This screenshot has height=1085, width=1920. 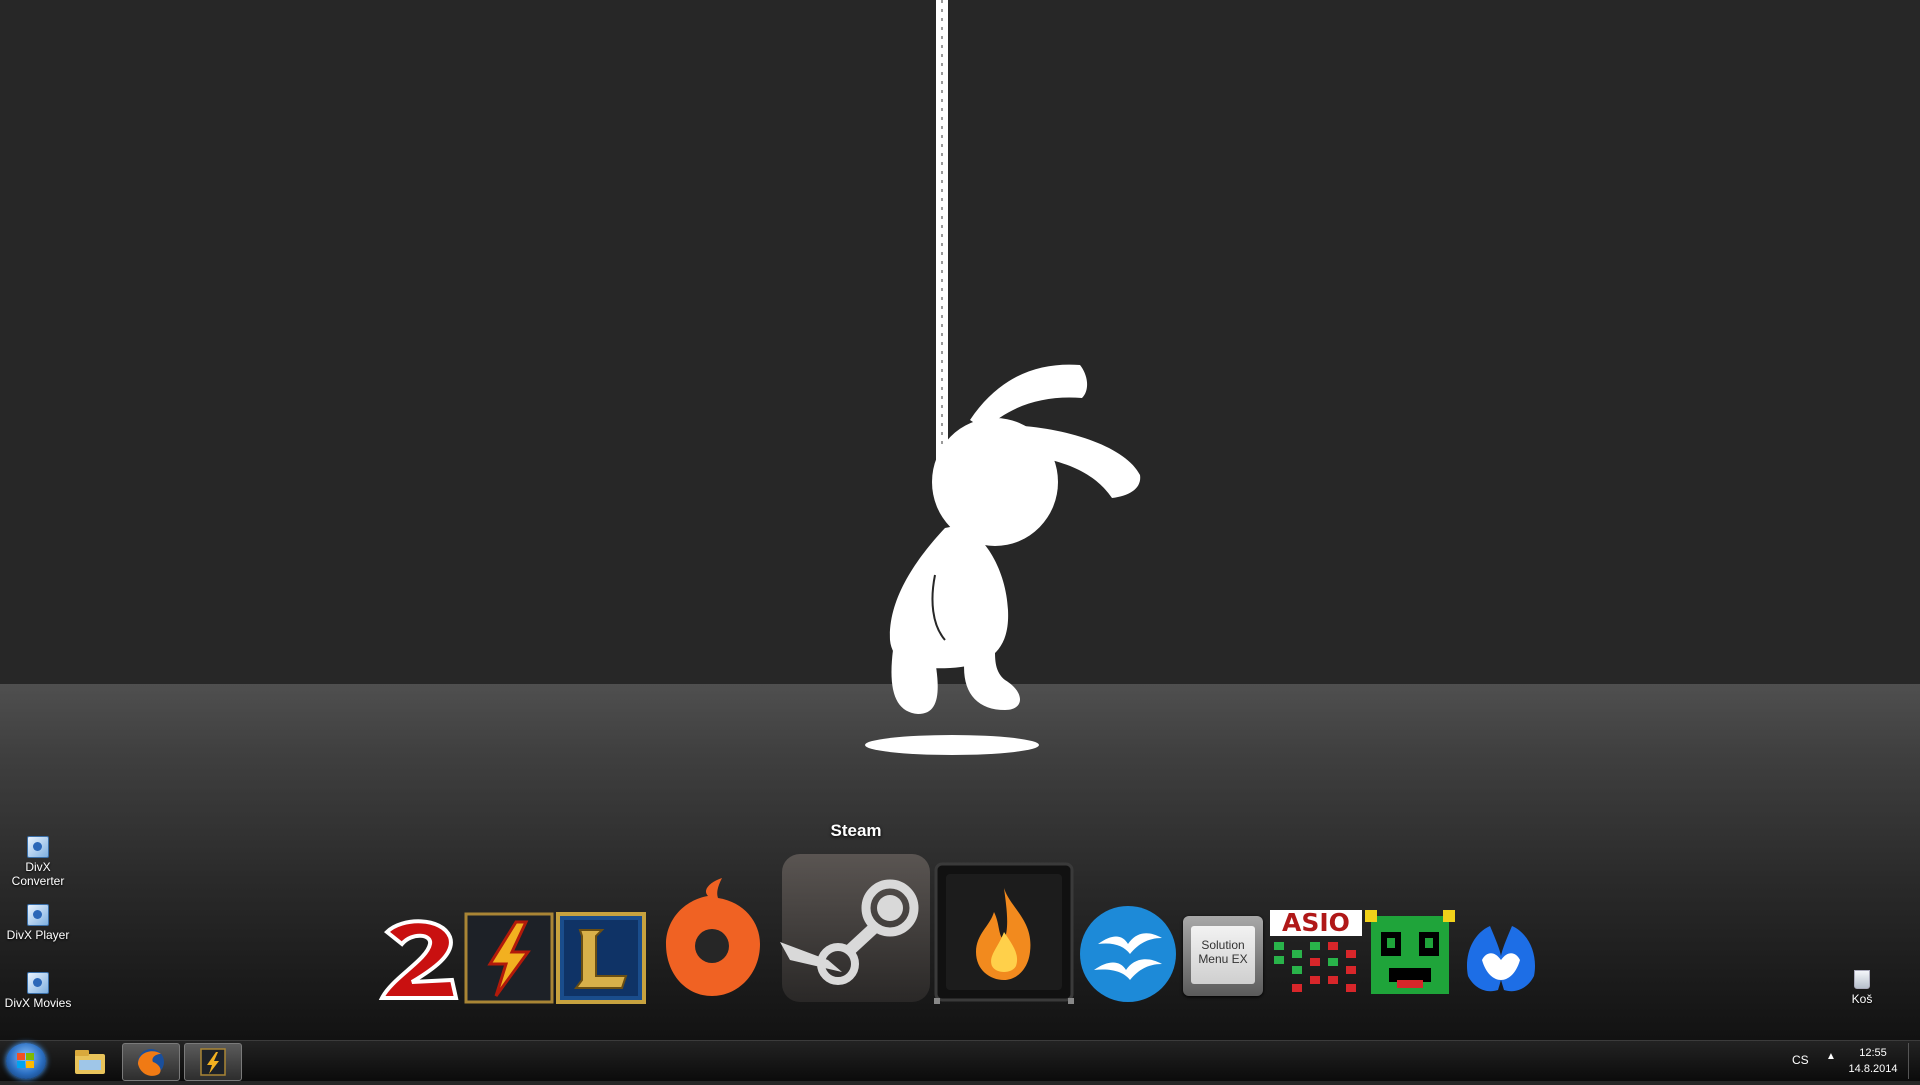 What do you see at coordinates (38, 847) in the screenshot?
I see `divx-converter-icon` at bounding box center [38, 847].